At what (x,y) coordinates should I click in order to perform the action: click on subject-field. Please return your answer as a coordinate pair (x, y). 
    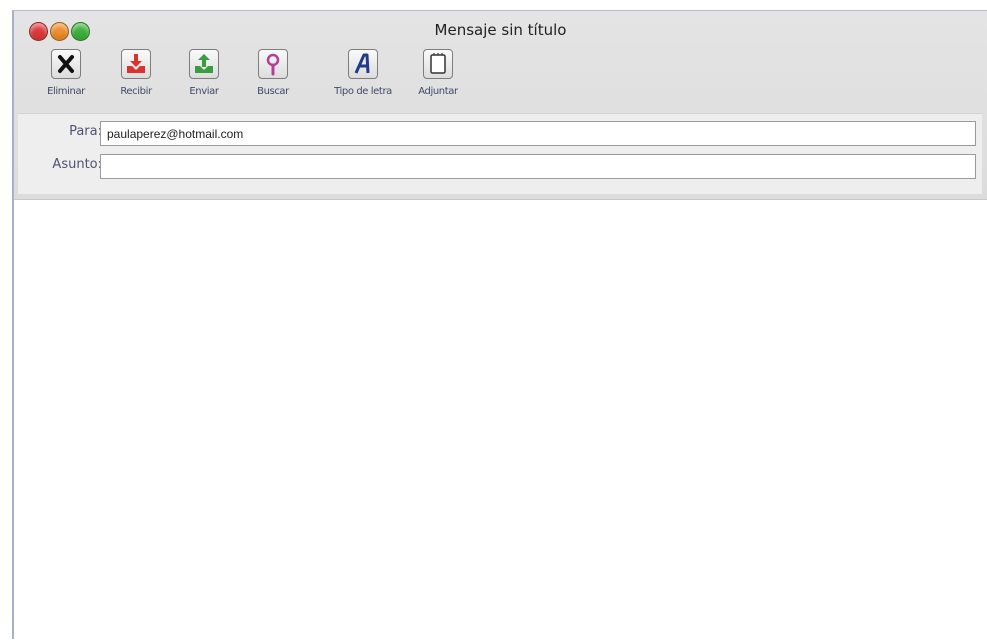
    Looking at the image, I should click on (538, 166).